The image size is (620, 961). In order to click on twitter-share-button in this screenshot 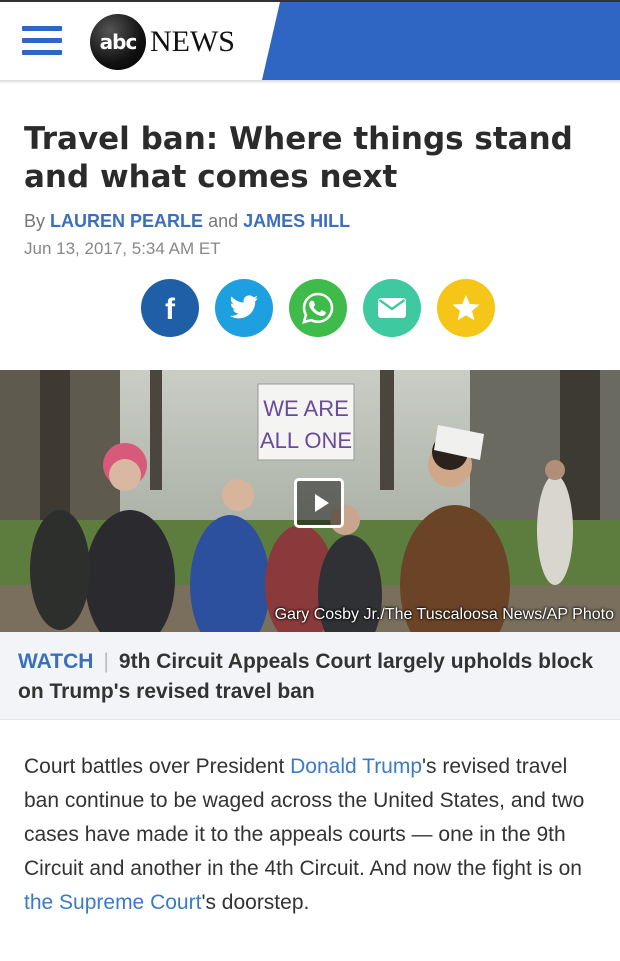, I will do `click(244, 308)`.